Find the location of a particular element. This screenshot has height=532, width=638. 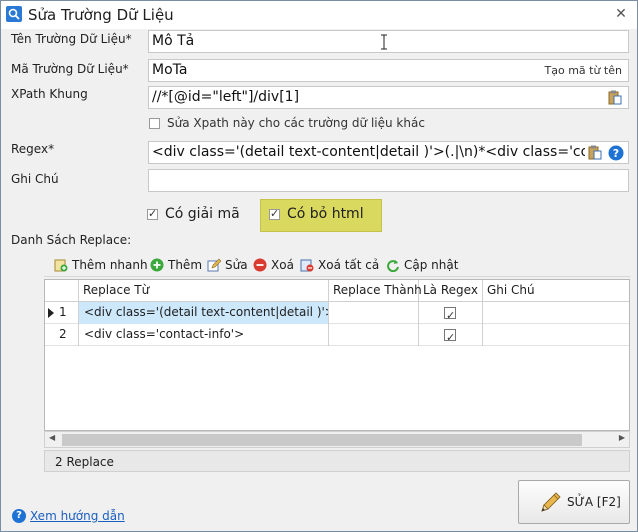

xpath-value: //*[@id="left"]/div[1] is located at coordinates (226, 97).